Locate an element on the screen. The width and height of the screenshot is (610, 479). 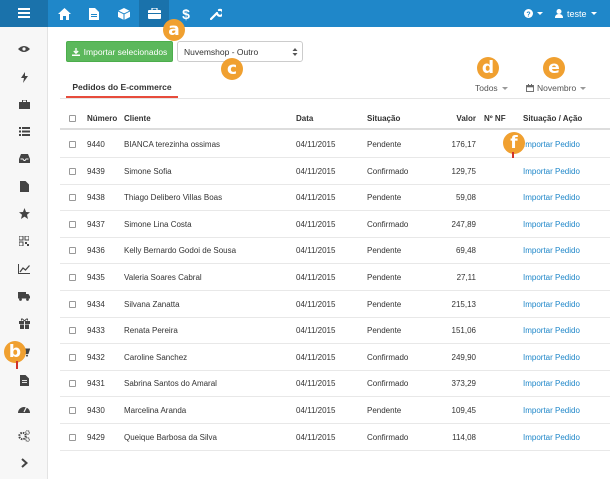
store-select: Nuvemshop - Outro is located at coordinates (240, 51).